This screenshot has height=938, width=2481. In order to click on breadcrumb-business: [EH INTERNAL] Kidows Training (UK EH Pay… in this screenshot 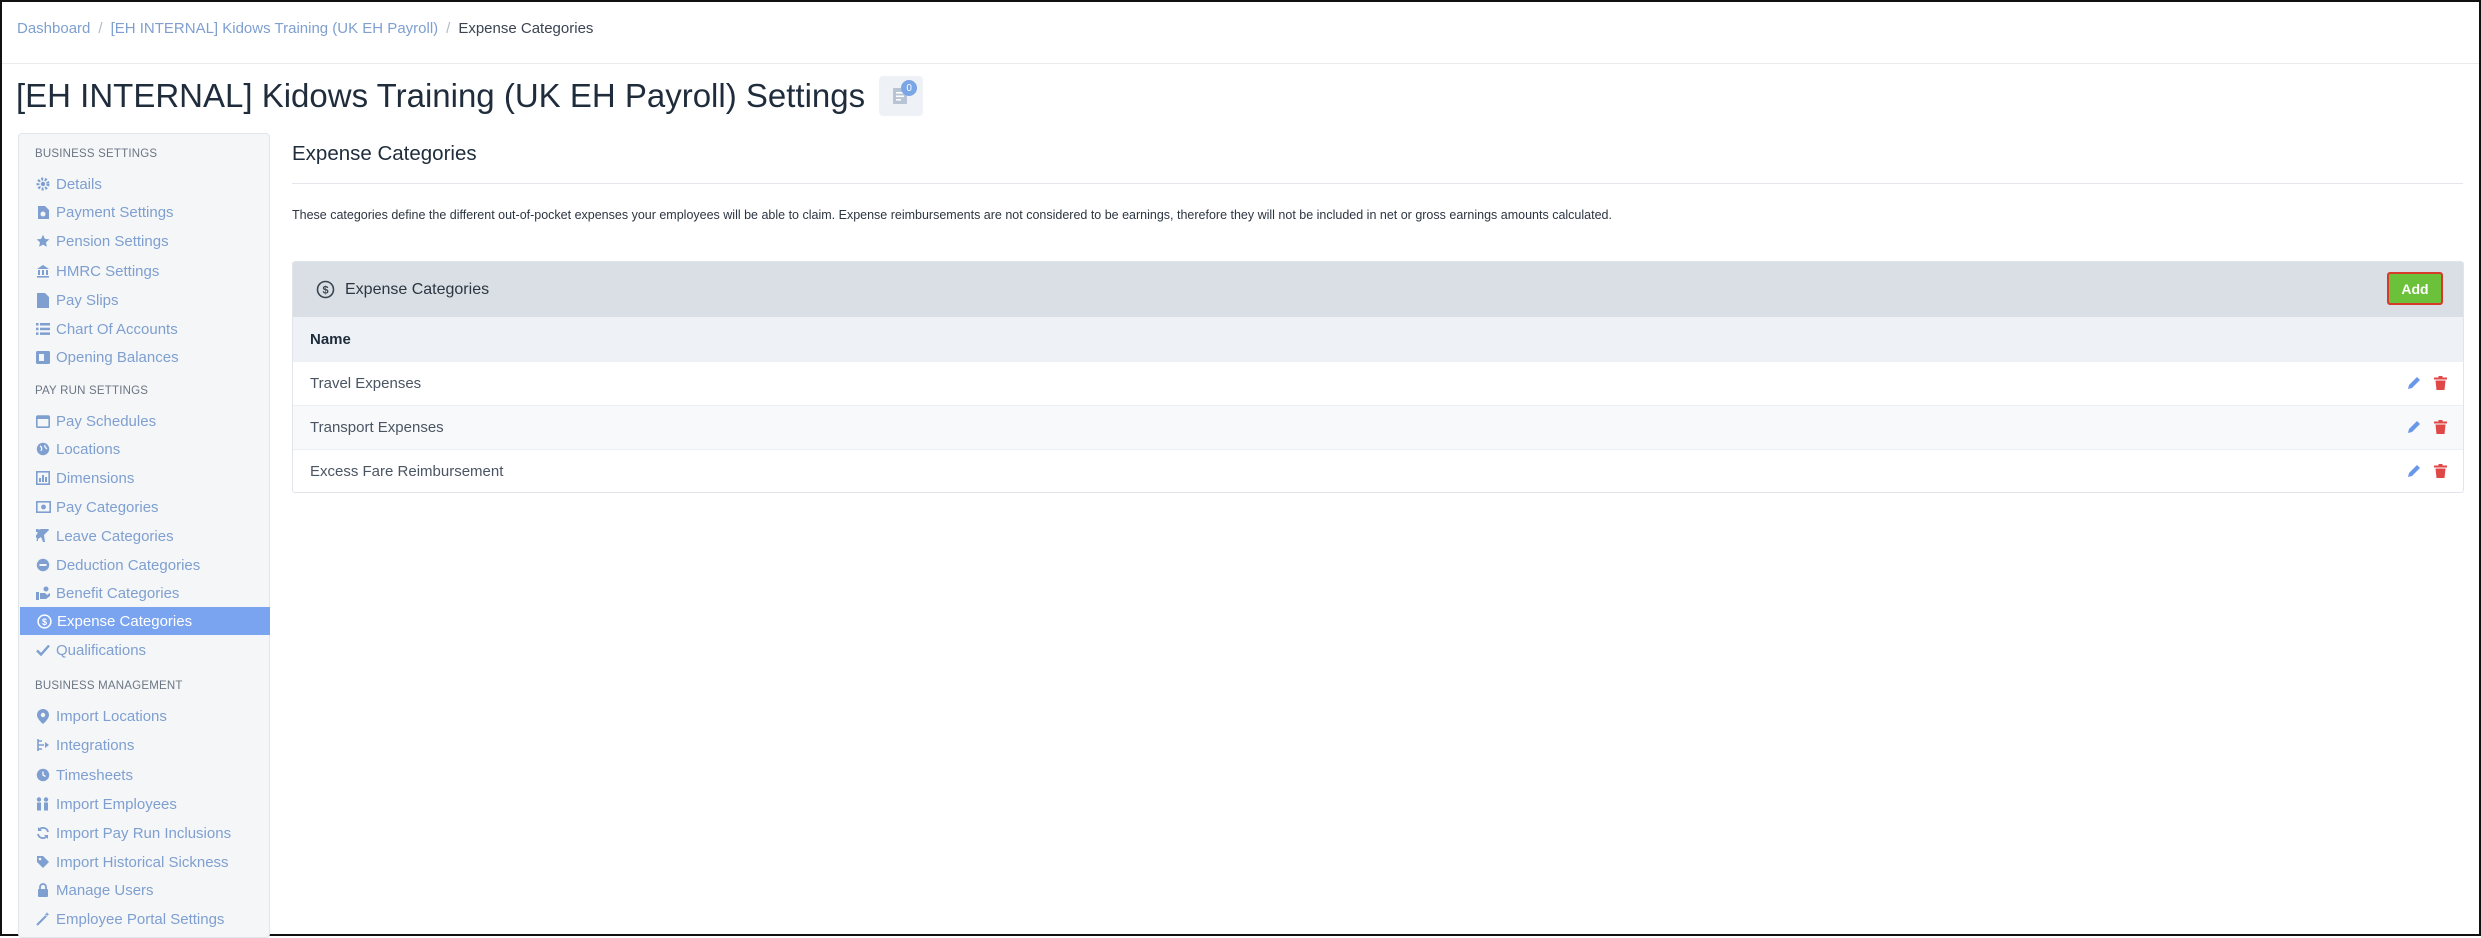, I will do `click(275, 28)`.